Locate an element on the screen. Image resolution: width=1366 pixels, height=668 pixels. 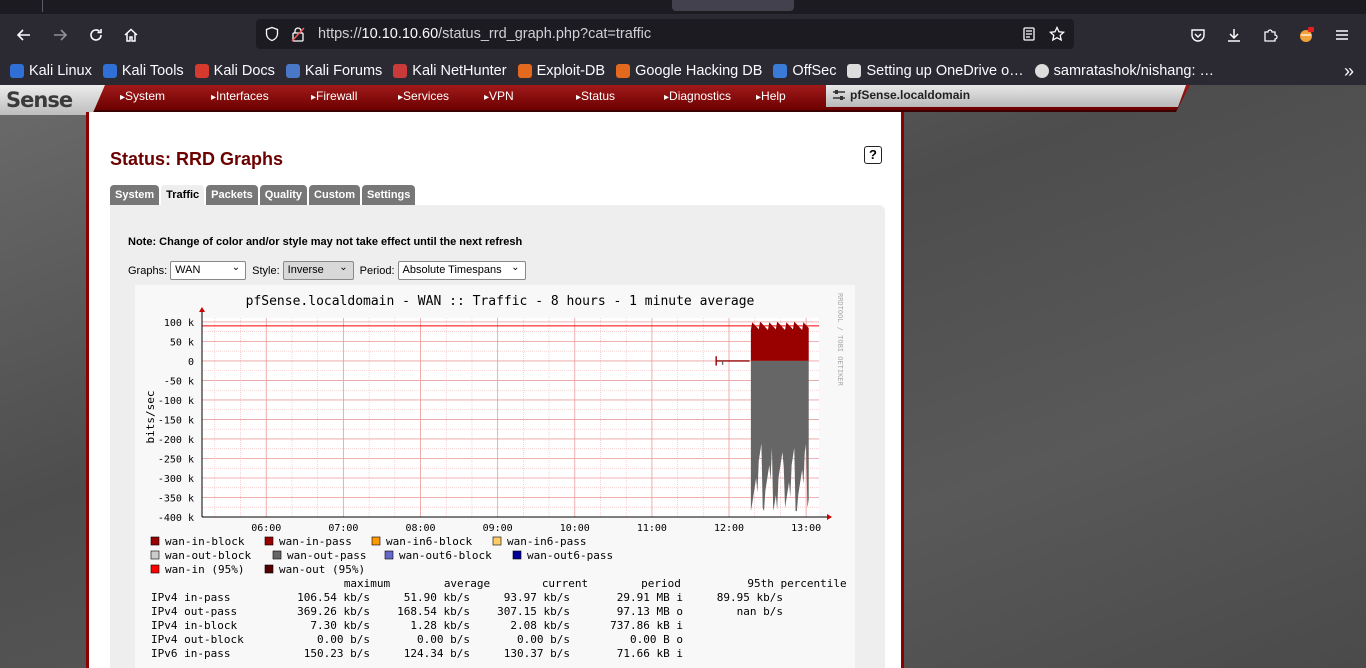
bookmark-kali-tools: Kali Tools is located at coordinates (143, 70).